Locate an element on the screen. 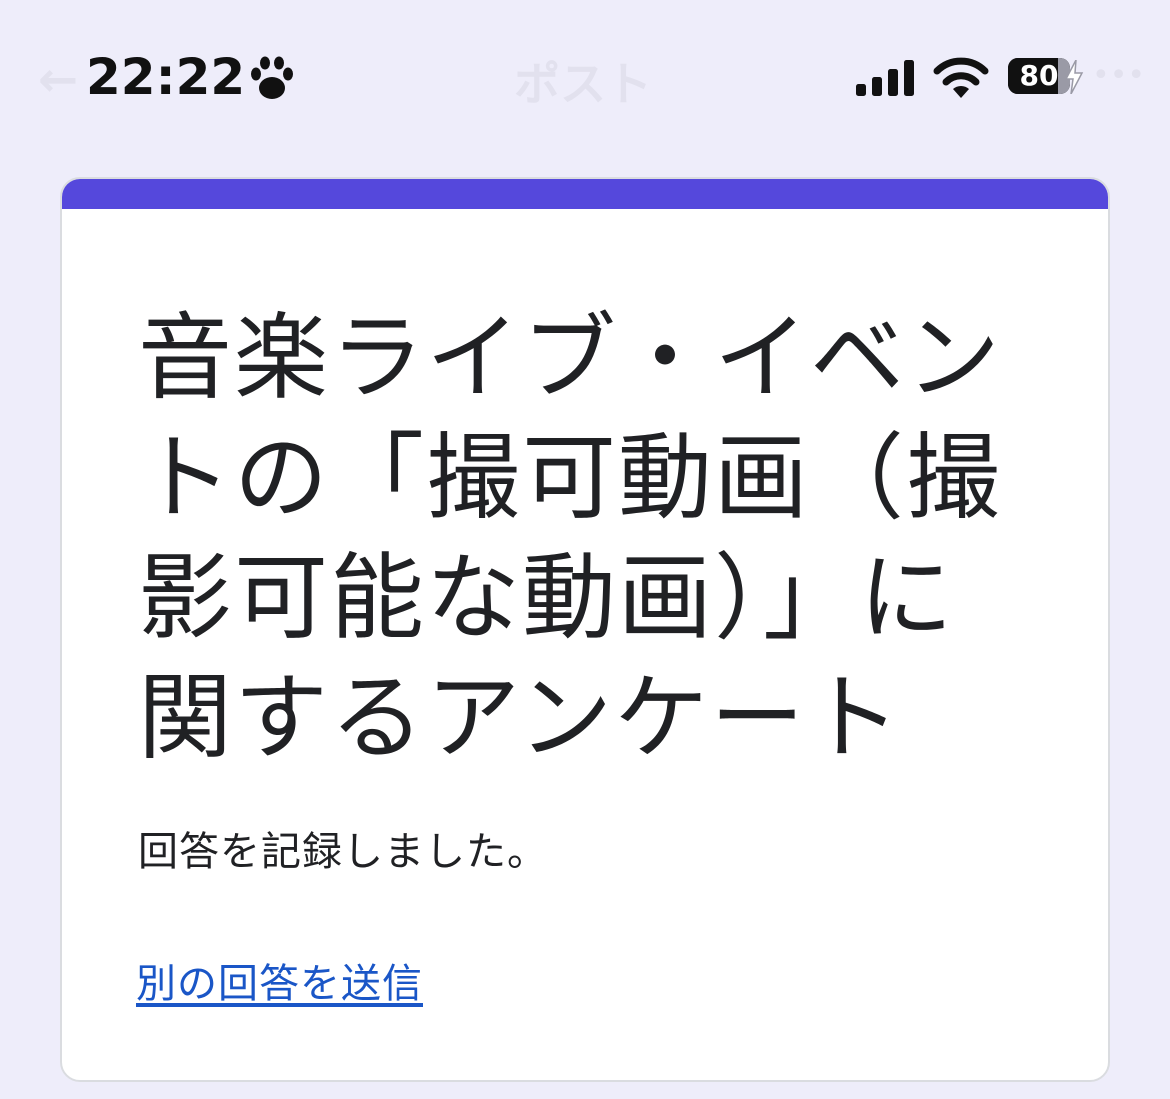 The image size is (1170, 1099). battery-icon: 80 is located at coordinates (1046, 78).